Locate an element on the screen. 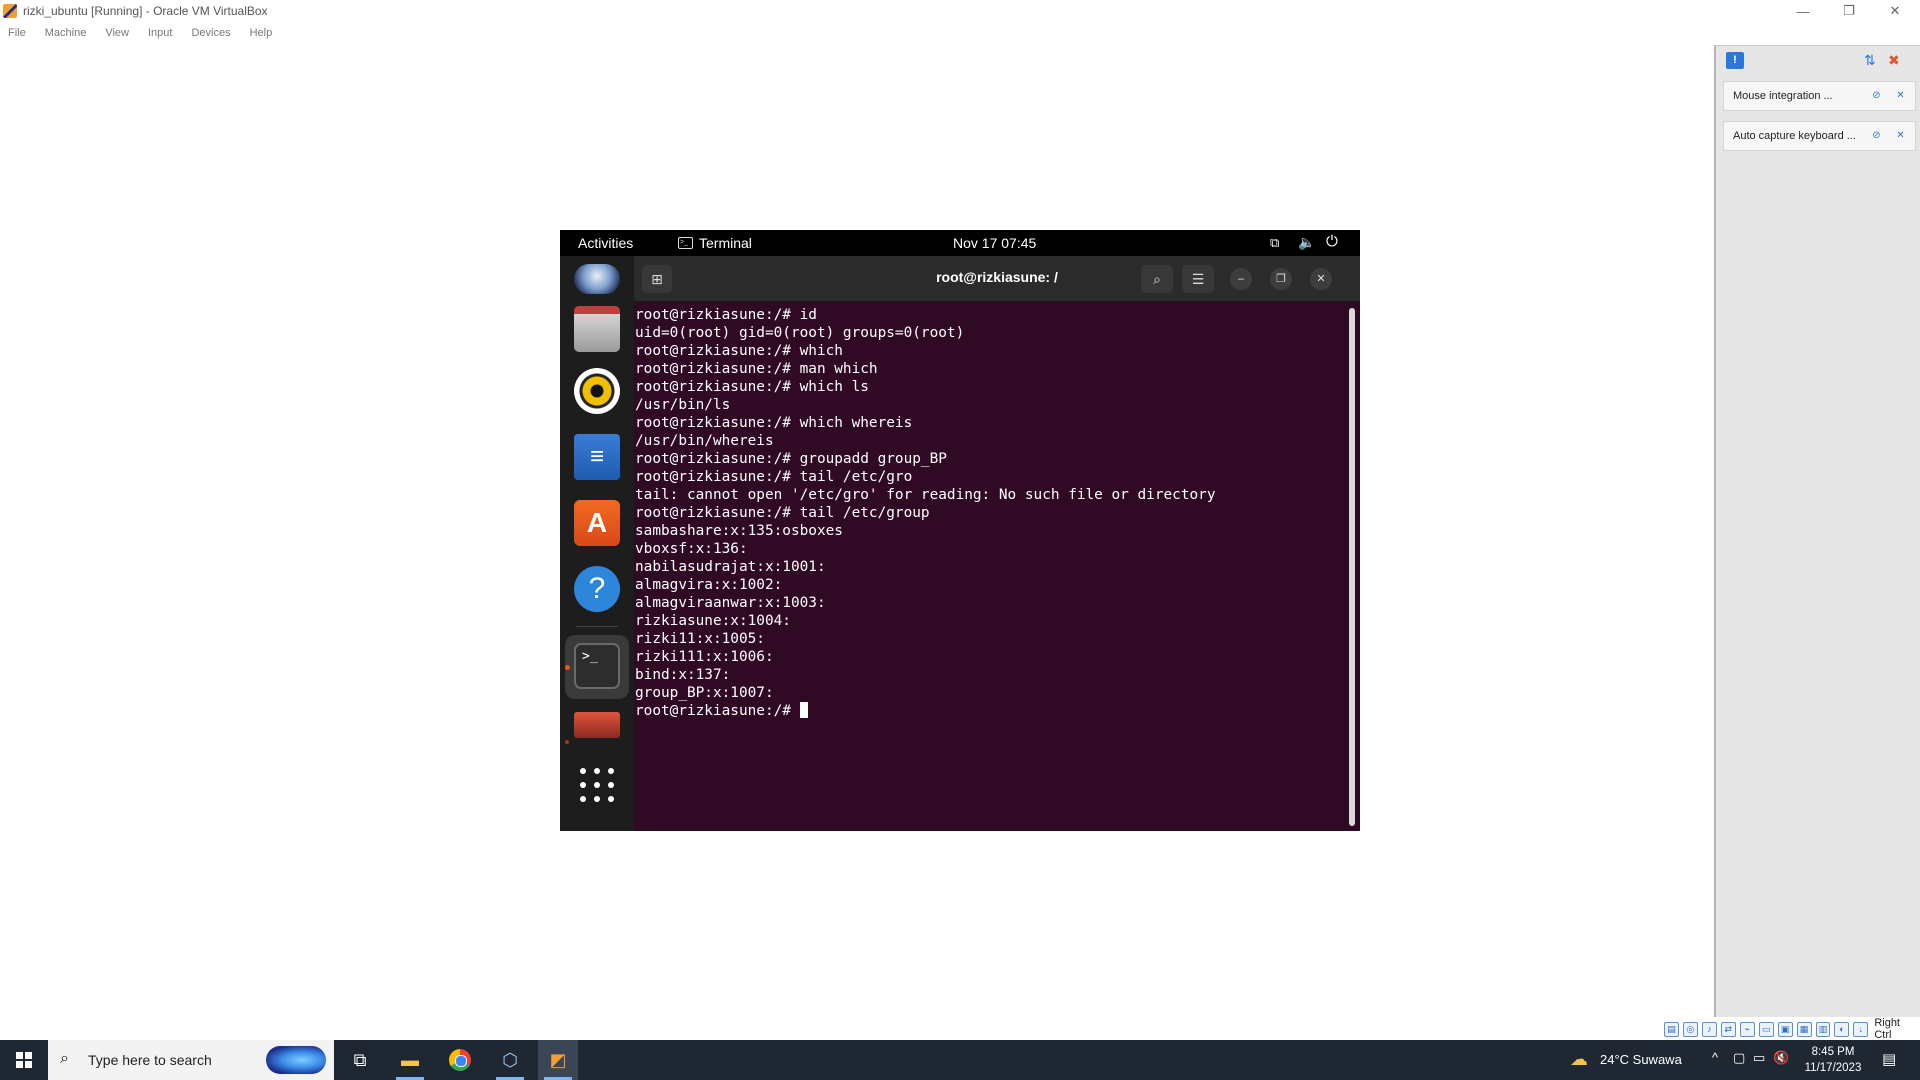 The image size is (1920, 1080). network-icon: ⧉ is located at coordinates (1274, 243).